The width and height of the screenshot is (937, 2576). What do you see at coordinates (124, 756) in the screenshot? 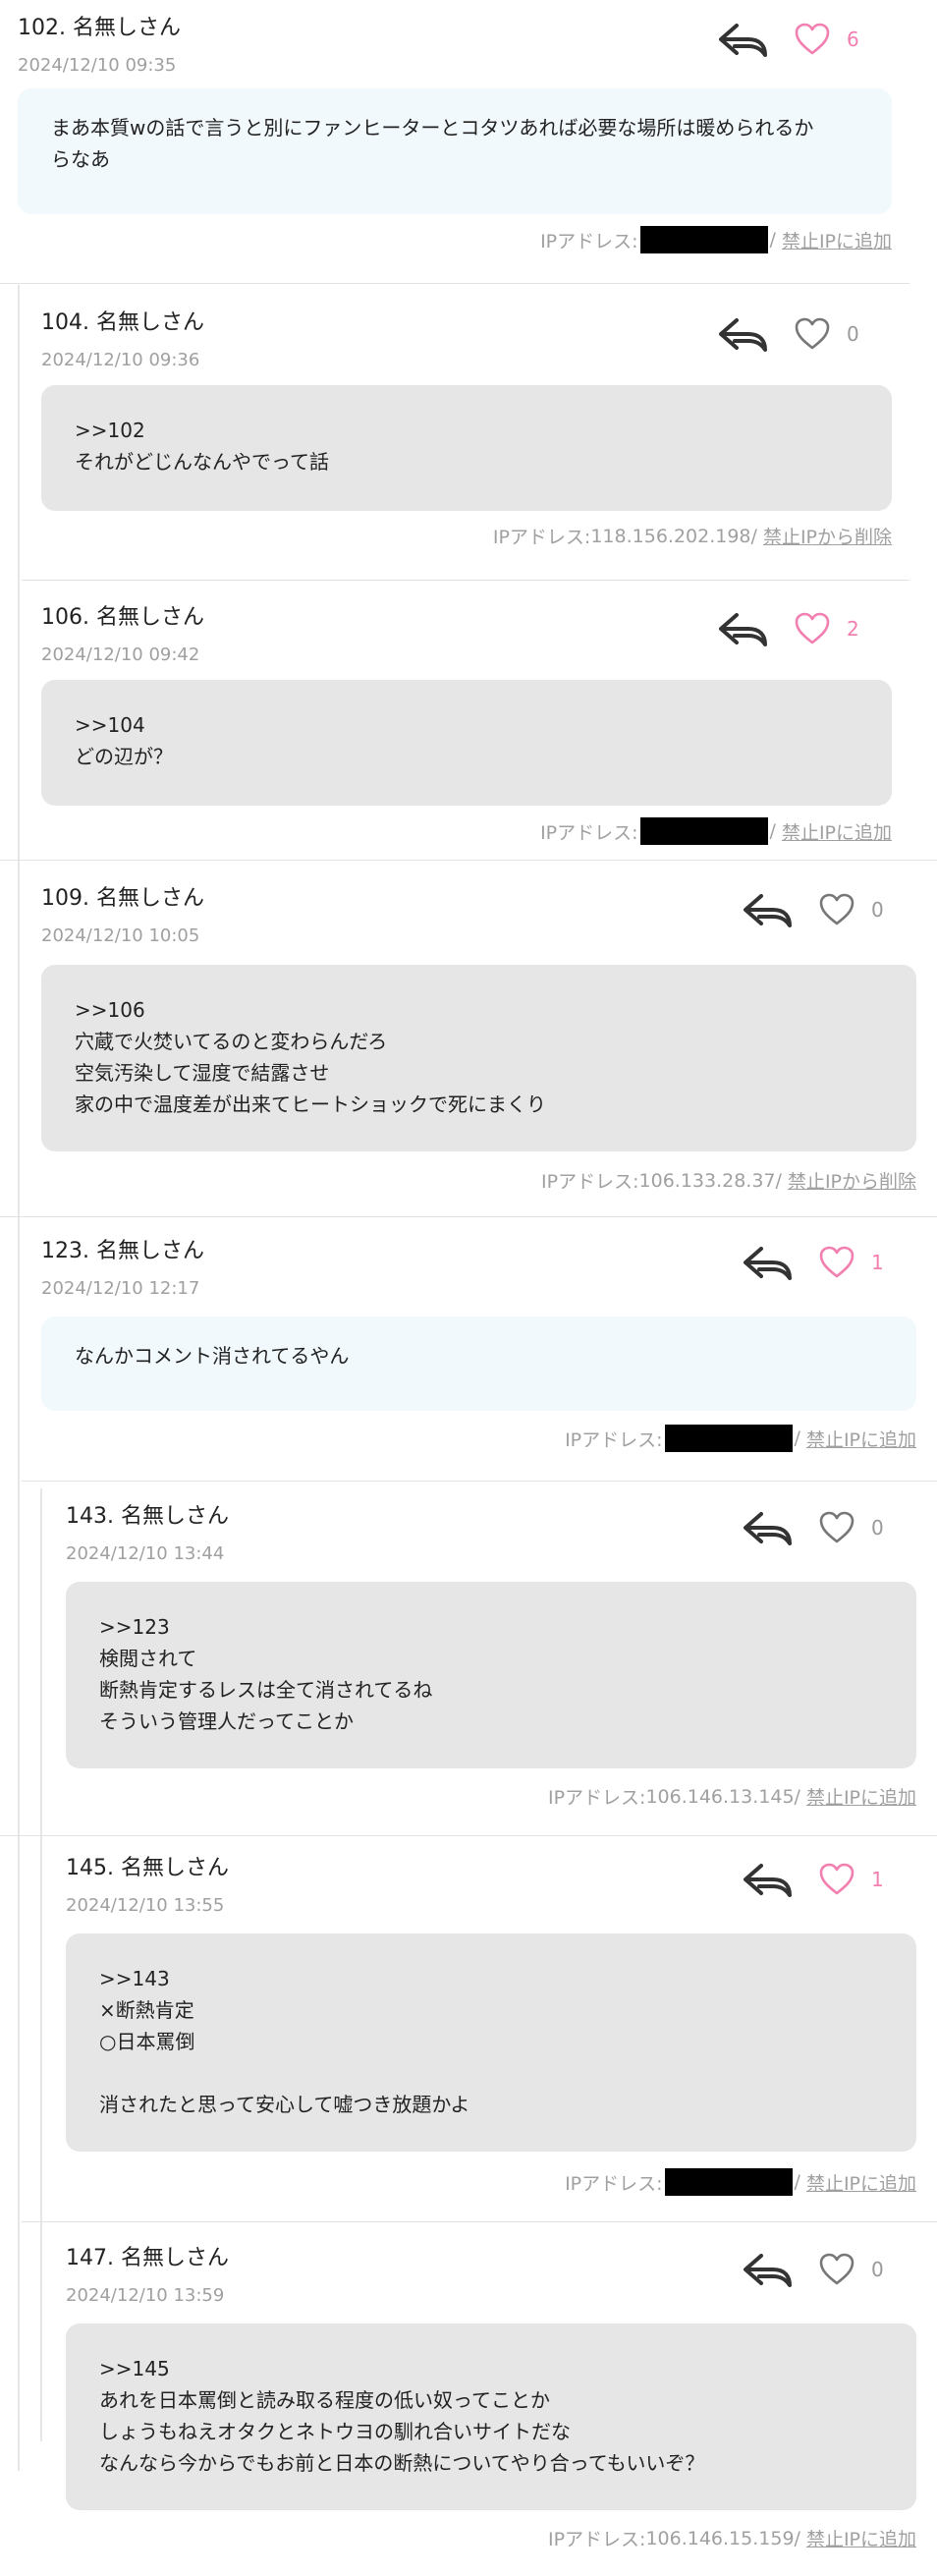
I see `comment-text-line: どの辺が？` at bounding box center [124, 756].